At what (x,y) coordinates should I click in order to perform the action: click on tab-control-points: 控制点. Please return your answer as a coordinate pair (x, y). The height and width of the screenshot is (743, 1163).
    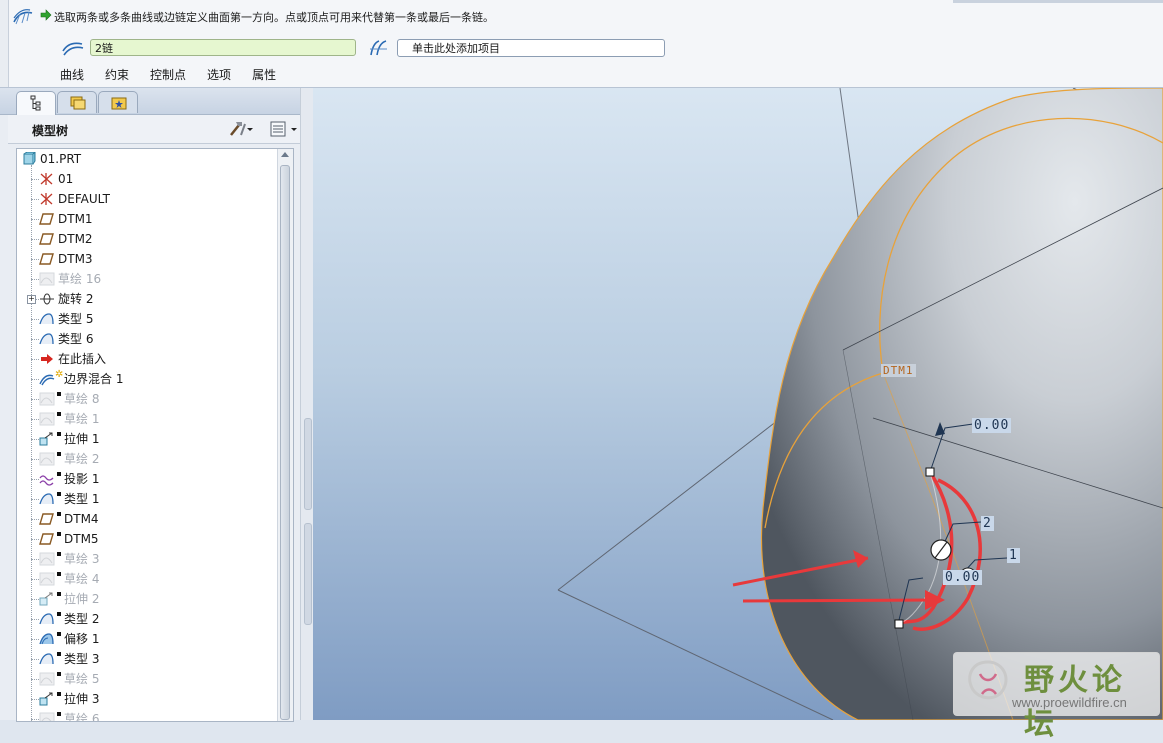
    Looking at the image, I should click on (168, 74).